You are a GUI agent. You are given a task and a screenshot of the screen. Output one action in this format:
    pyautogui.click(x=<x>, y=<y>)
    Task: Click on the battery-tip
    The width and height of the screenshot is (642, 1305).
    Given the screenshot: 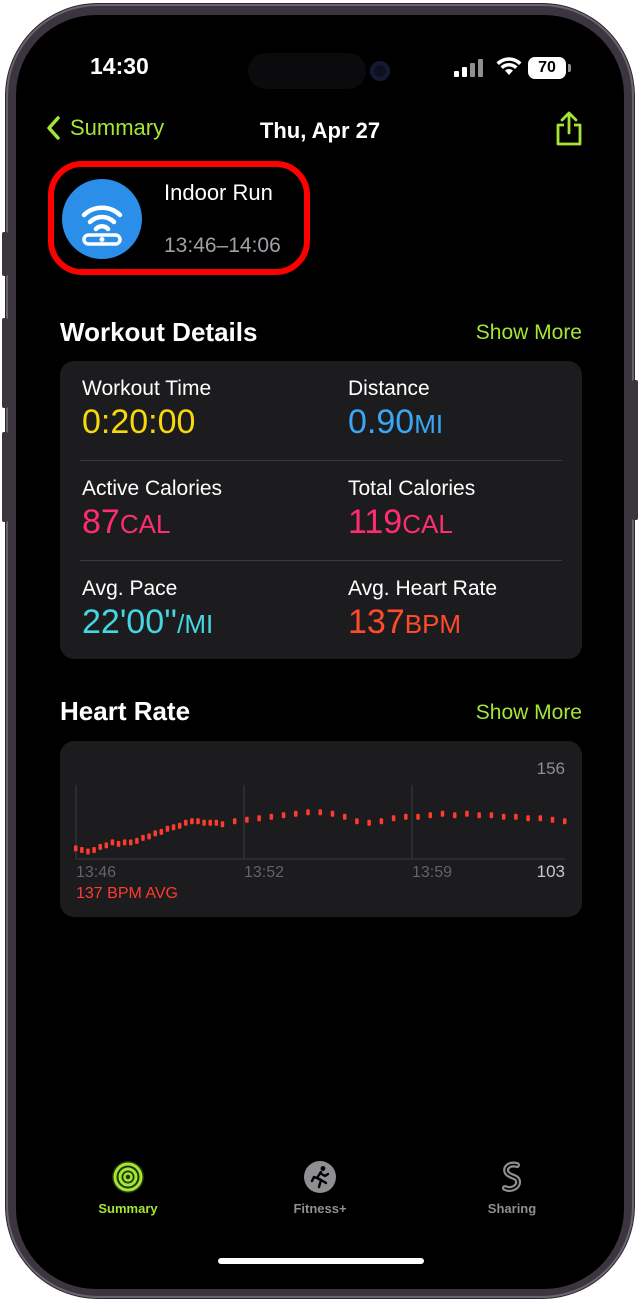 What is the action you would take?
    pyautogui.click(x=569, y=68)
    